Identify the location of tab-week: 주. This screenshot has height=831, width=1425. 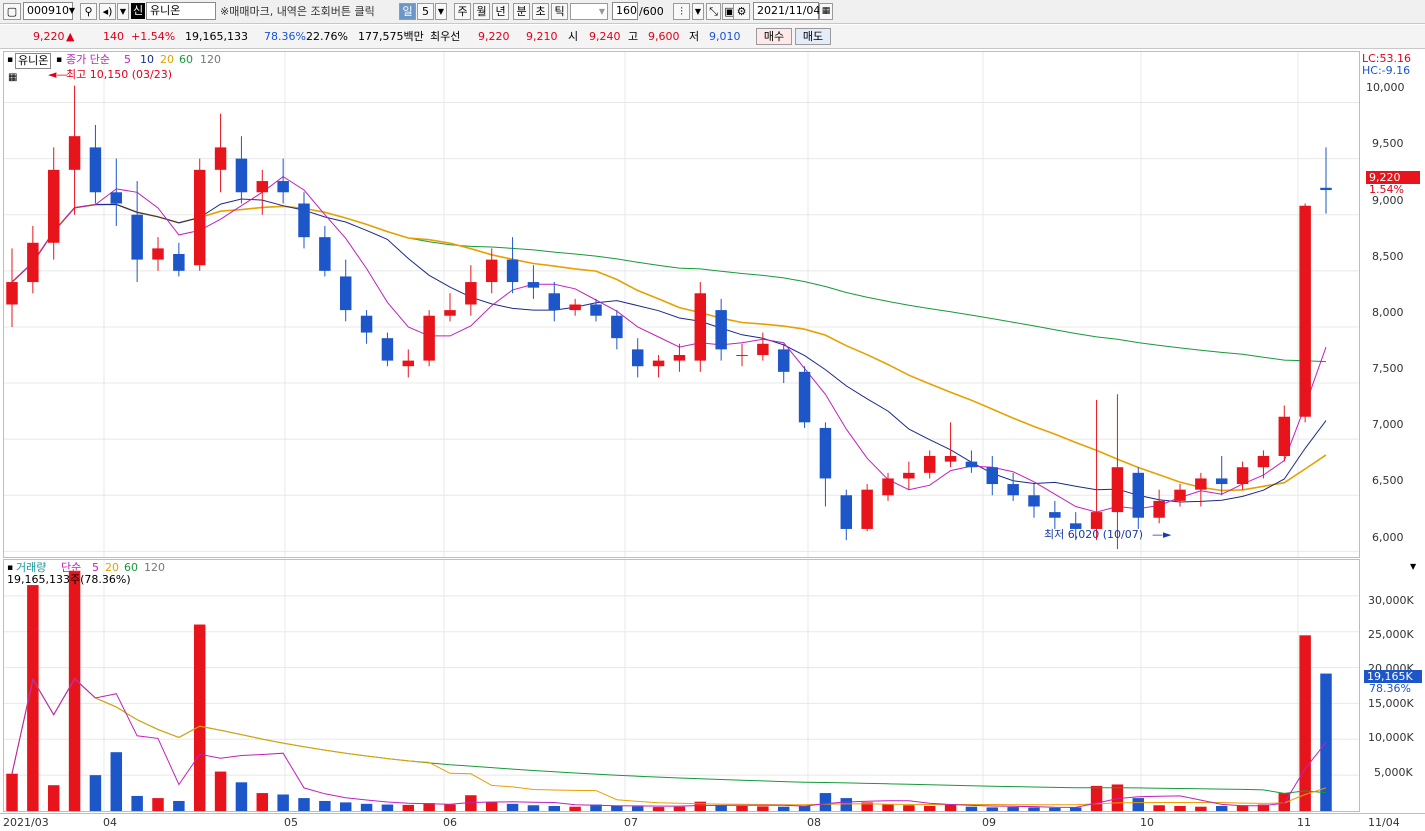
(462, 11).